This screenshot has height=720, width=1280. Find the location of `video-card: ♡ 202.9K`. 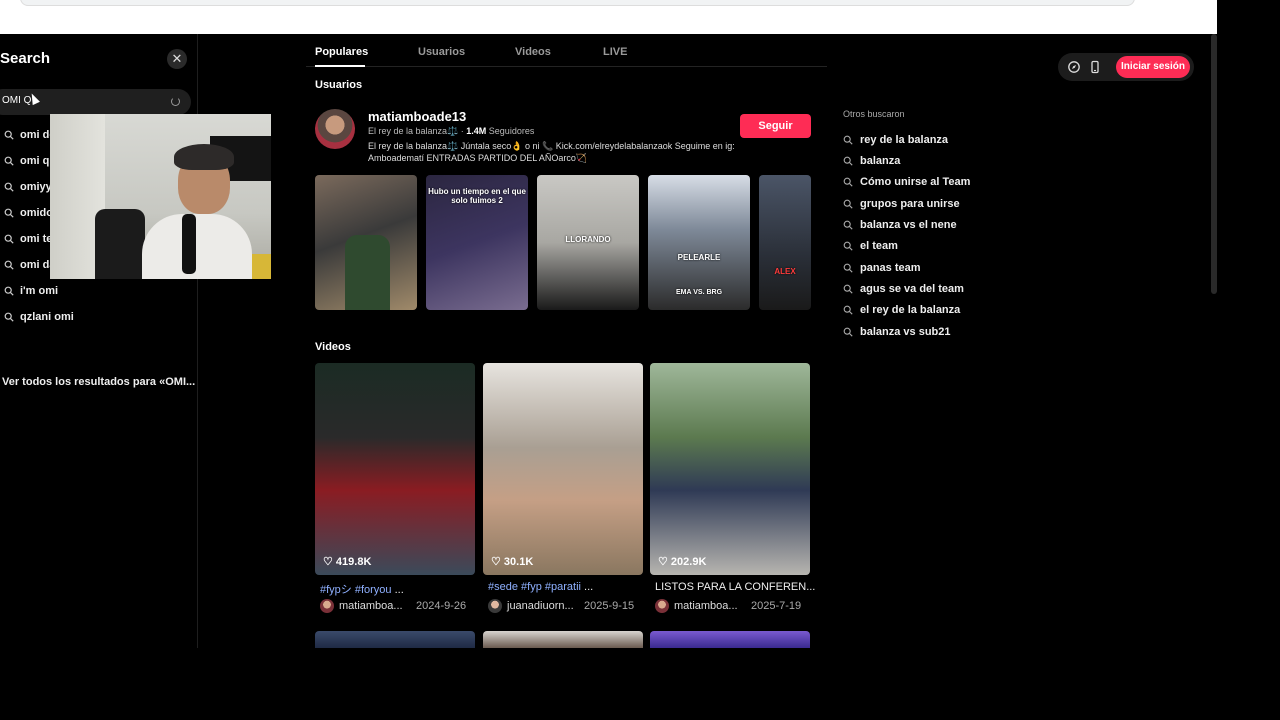

video-card: ♡ 202.9K is located at coordinates (730, 469).